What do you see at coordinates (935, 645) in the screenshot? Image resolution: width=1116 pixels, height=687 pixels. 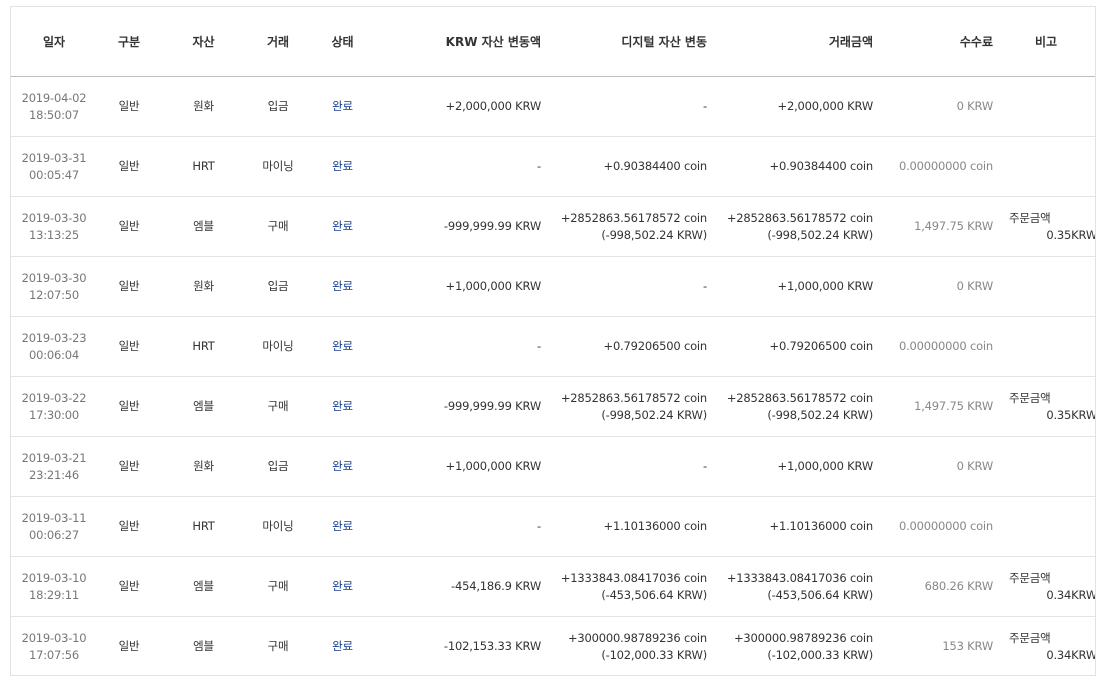 I see `cell-fee: 153 KRW` at bounding box center [935, 645].